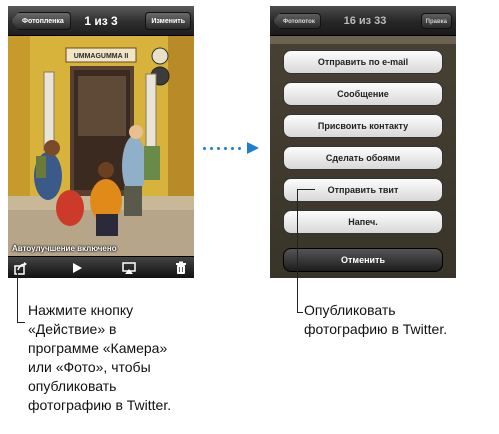  Describe the element at coordinates (98, 348) in the screenshot. I see `callout-line-text: программе «Камера»` at that location.